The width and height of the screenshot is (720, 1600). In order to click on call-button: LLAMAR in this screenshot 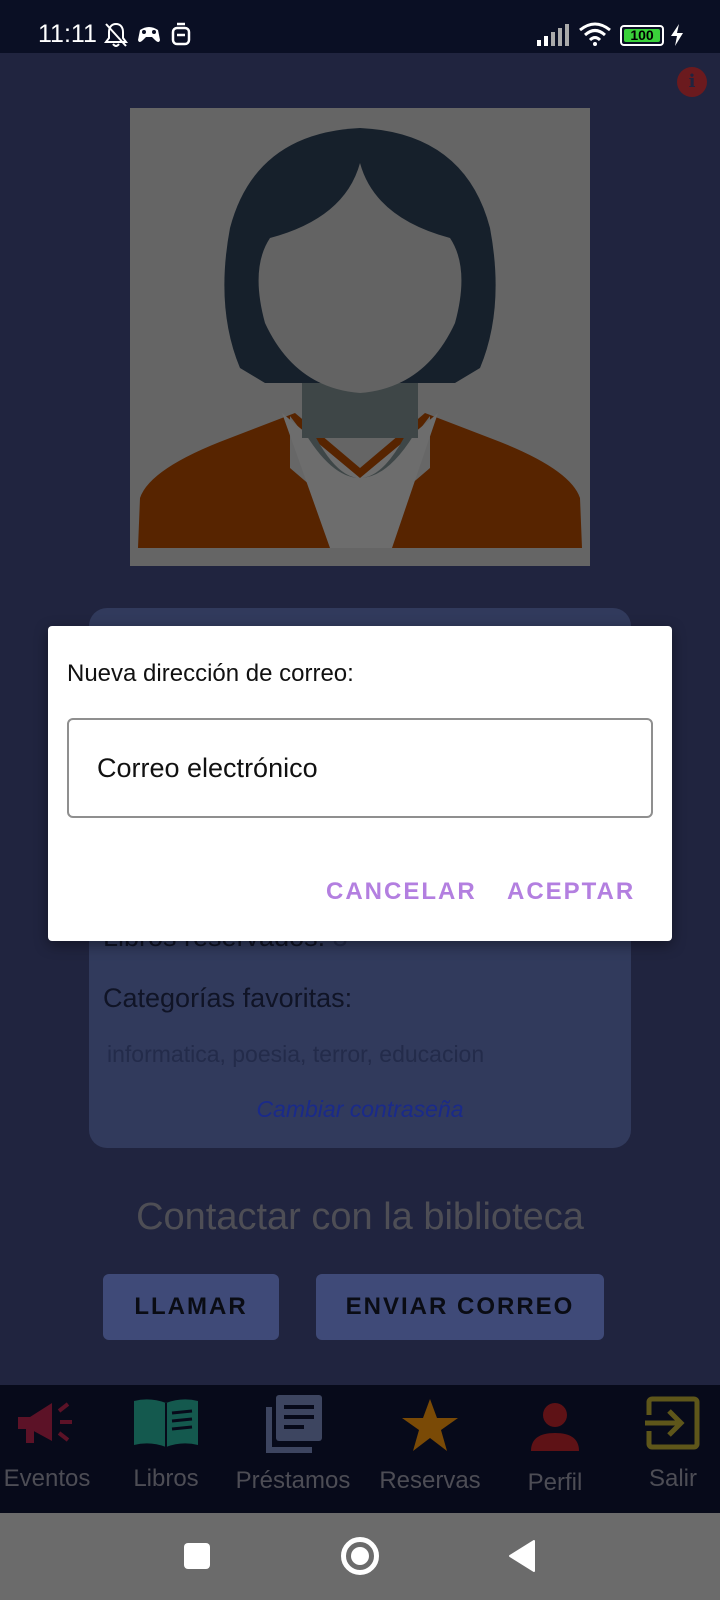, I will do `click(191, 1307)`.